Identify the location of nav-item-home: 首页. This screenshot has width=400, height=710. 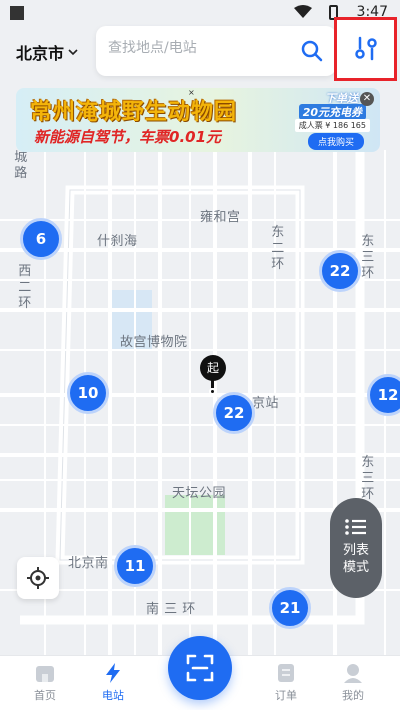
(45, 682).